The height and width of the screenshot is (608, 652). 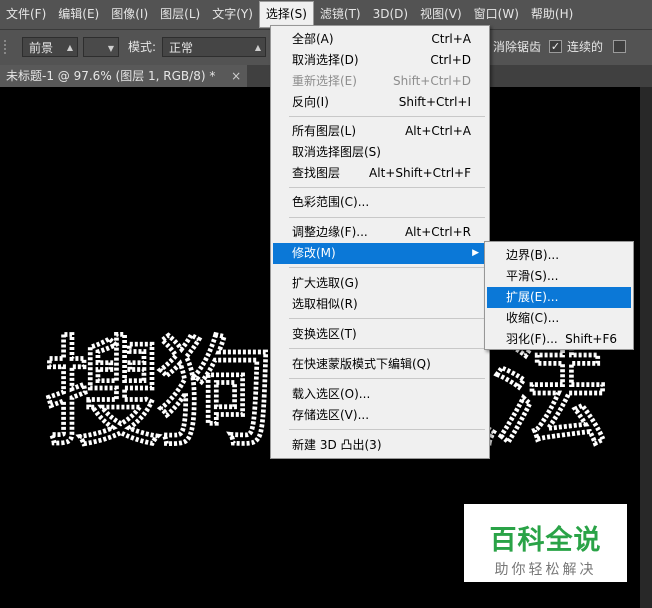 What do you see at coordinates (420, 173) in the screenshot?
I see `menu-item-shortcut: Alt+Shift+Ctrl+F` at bounding box center [420, 173].